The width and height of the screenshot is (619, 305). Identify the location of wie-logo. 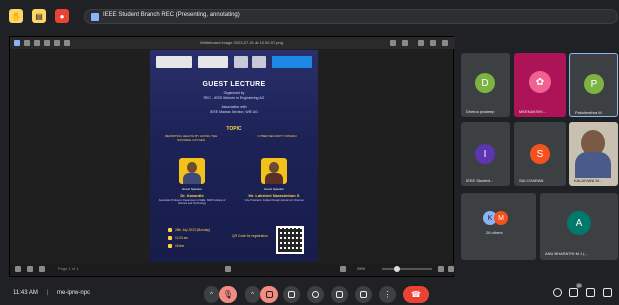
(241, 62).